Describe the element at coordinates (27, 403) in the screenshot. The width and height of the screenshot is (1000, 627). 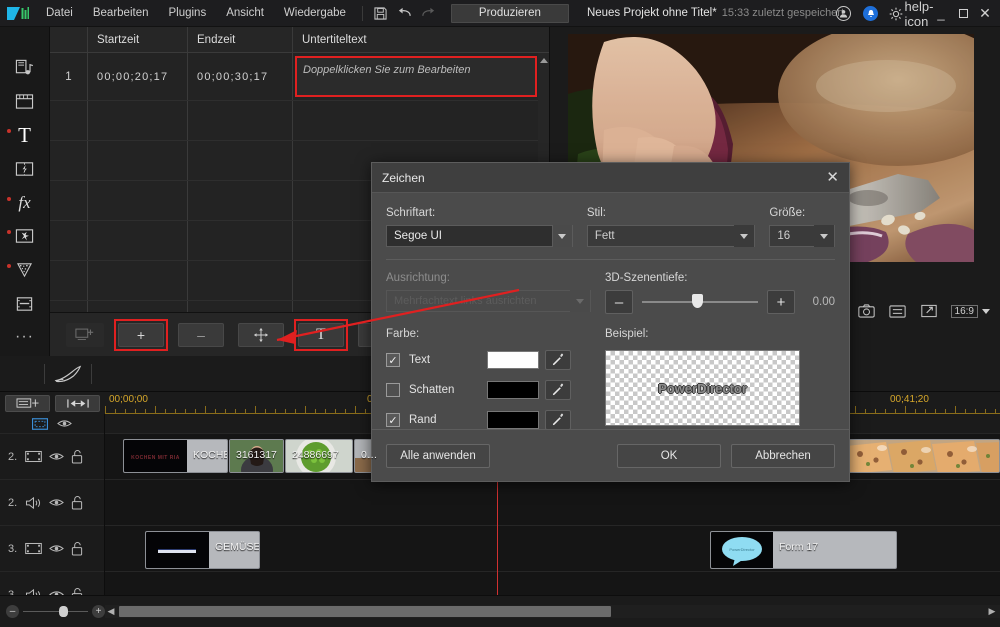
I see `track-manager-icon` at that location.